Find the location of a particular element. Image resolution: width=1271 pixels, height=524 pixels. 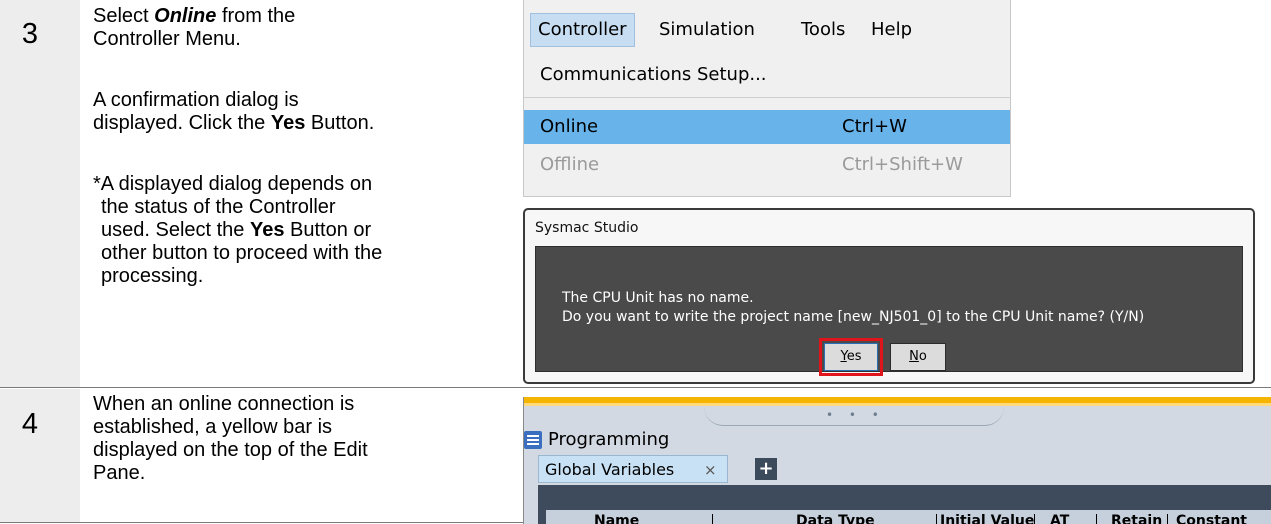

add-tab-button: + is located at coordinates (766, 469).